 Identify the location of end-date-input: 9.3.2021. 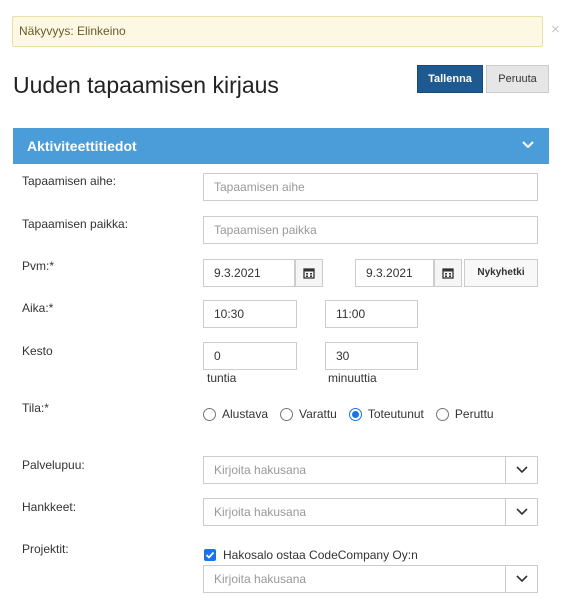
(394, 273).